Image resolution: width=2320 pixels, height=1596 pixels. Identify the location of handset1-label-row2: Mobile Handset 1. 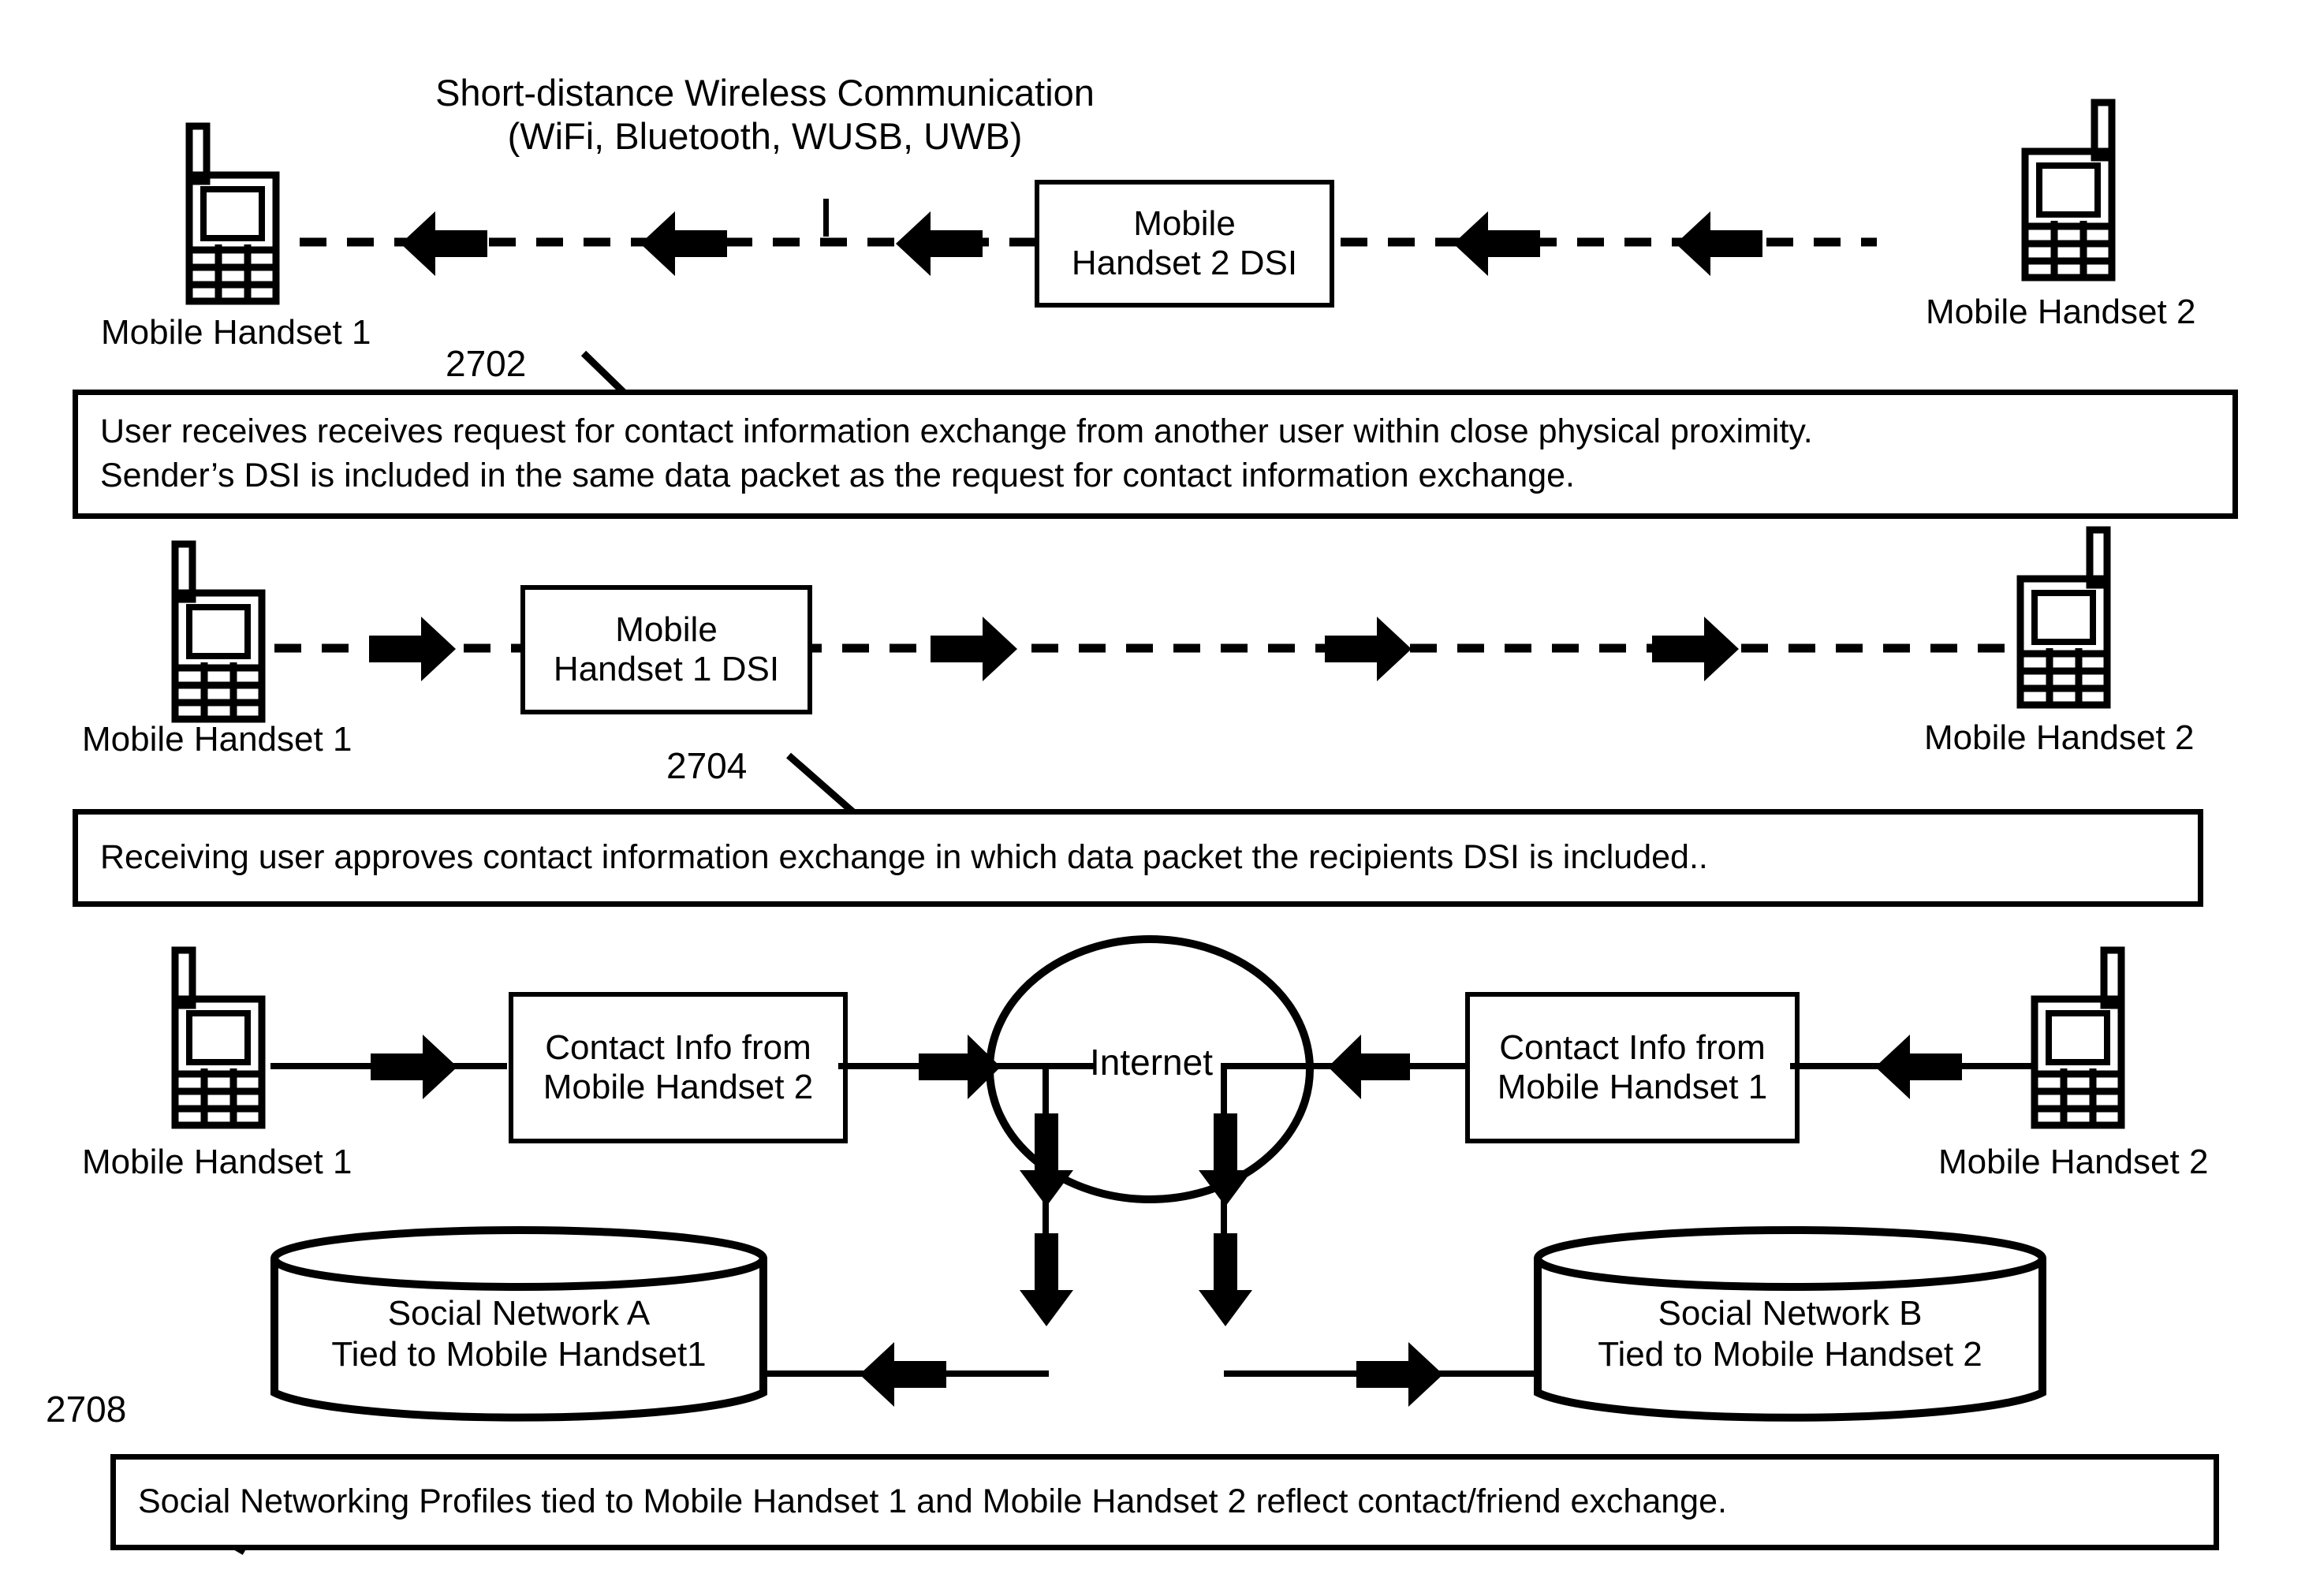
(217, 739).